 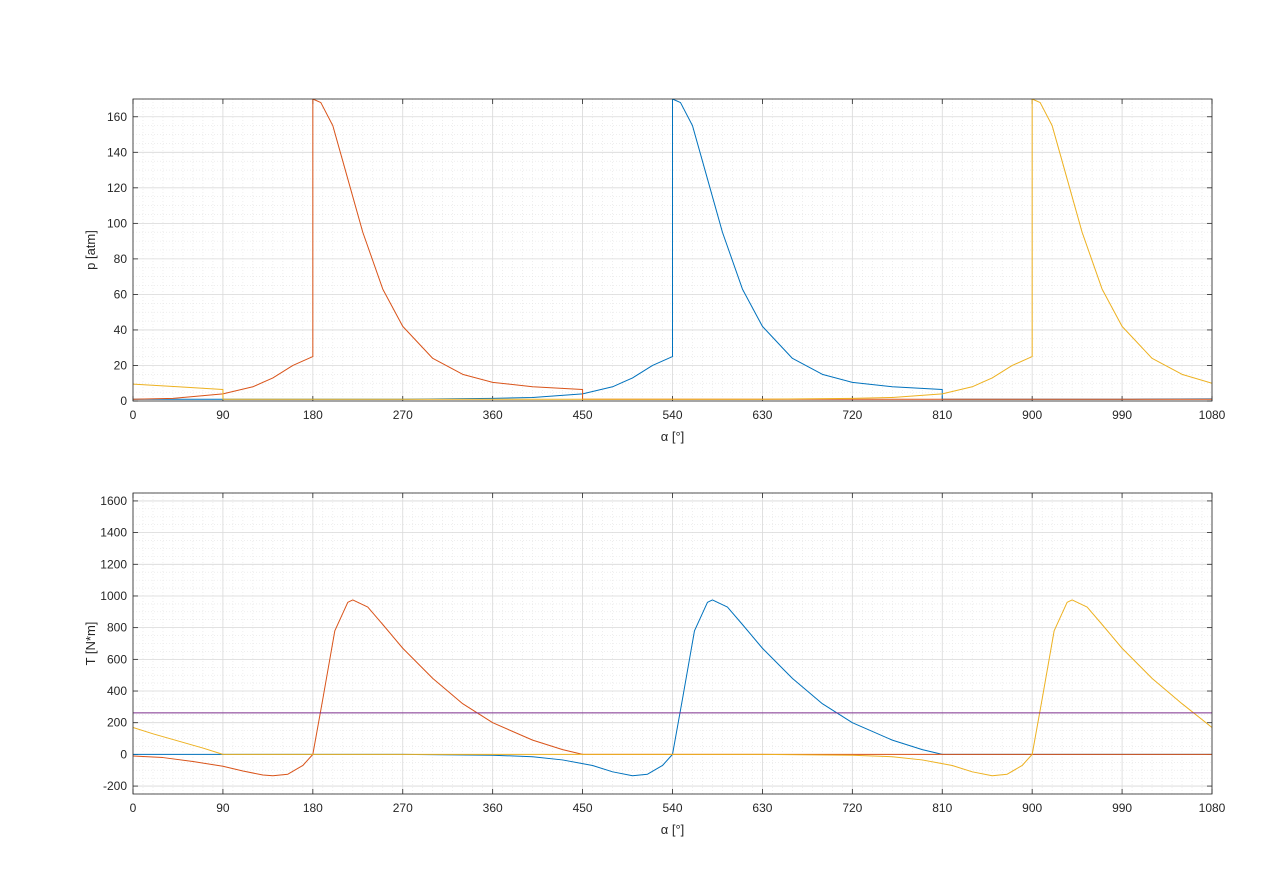 I want to click on y-tick-label: 20, so click(x=121, y=365).